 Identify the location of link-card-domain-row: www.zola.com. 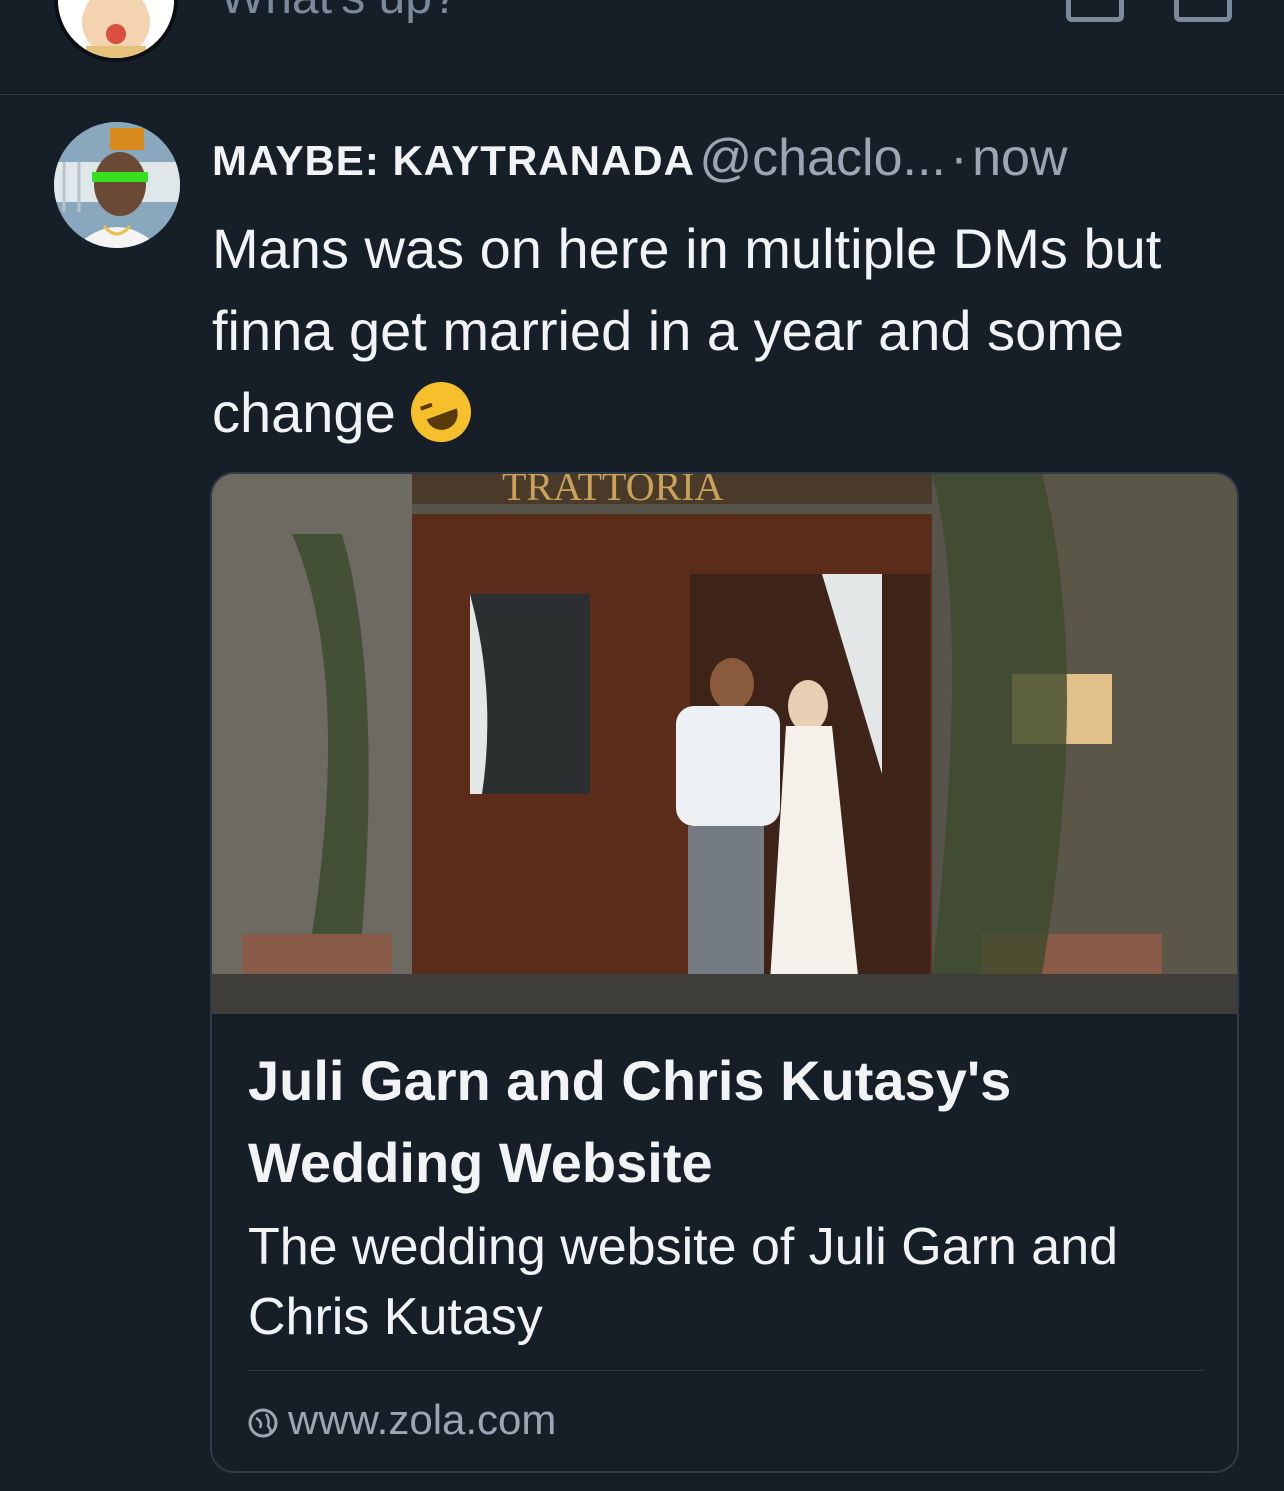
(402, 1420).